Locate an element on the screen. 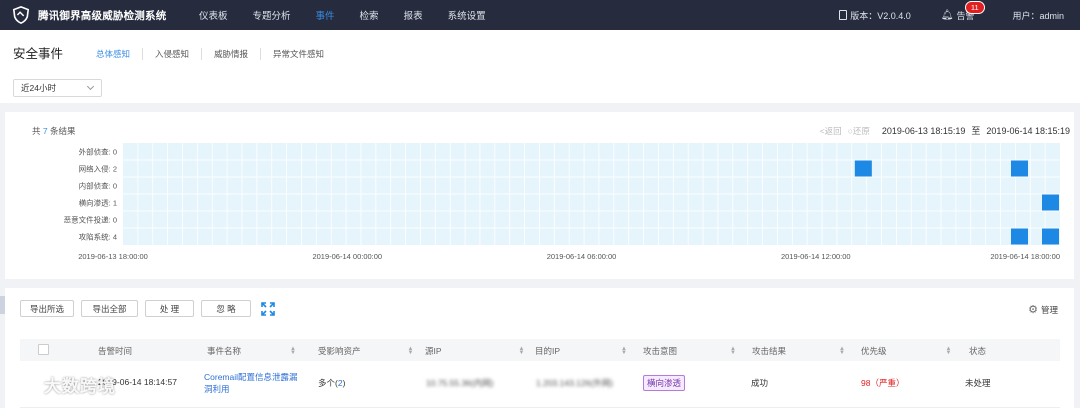 This screenshot has width=1080, height=408. heatmap-row-label: 内部侦查: 0 is located at coordinates (98, 186).